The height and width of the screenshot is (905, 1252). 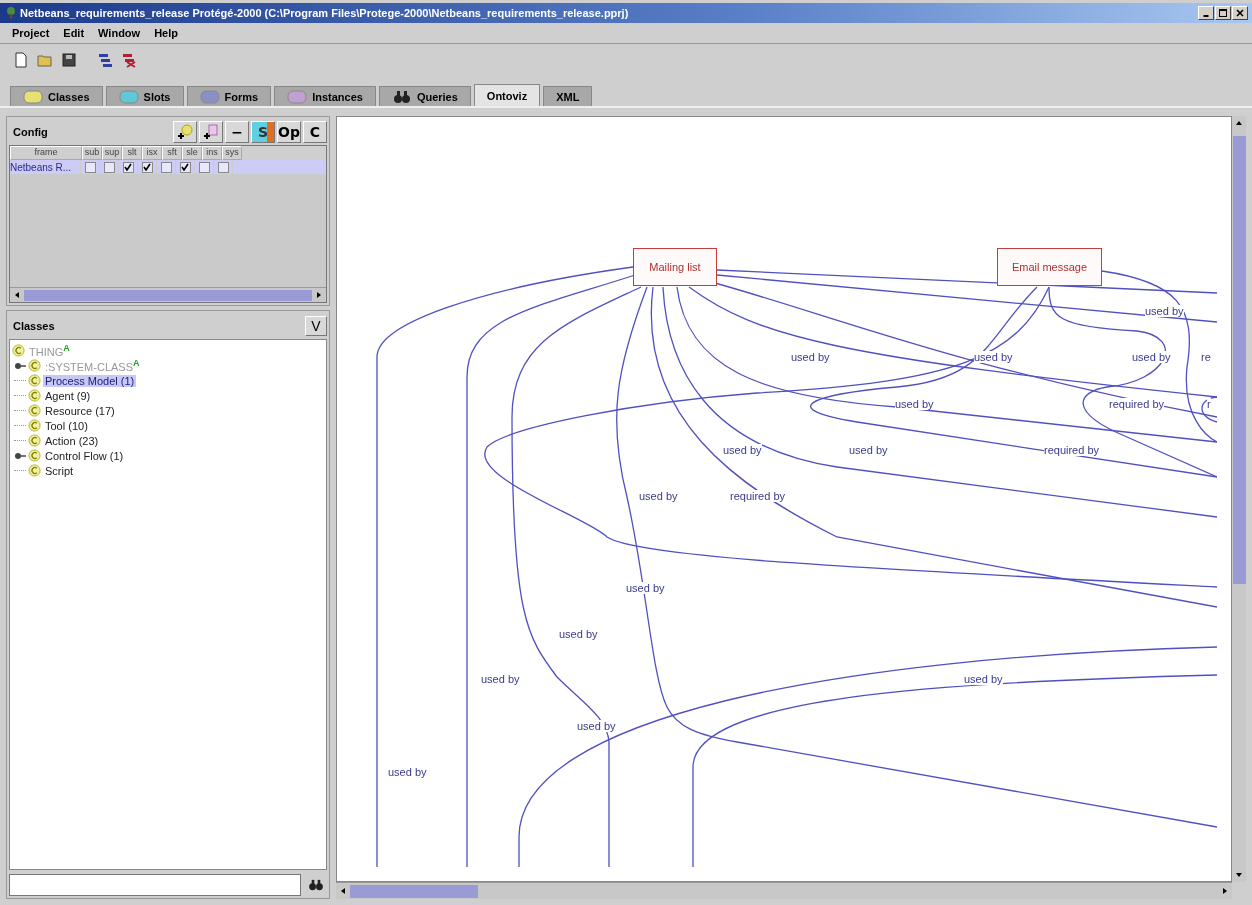 What do you see at coordinates (1209, 404) in the screenshot?
I see `edge-label: r` at bounding box center [1209, 404].